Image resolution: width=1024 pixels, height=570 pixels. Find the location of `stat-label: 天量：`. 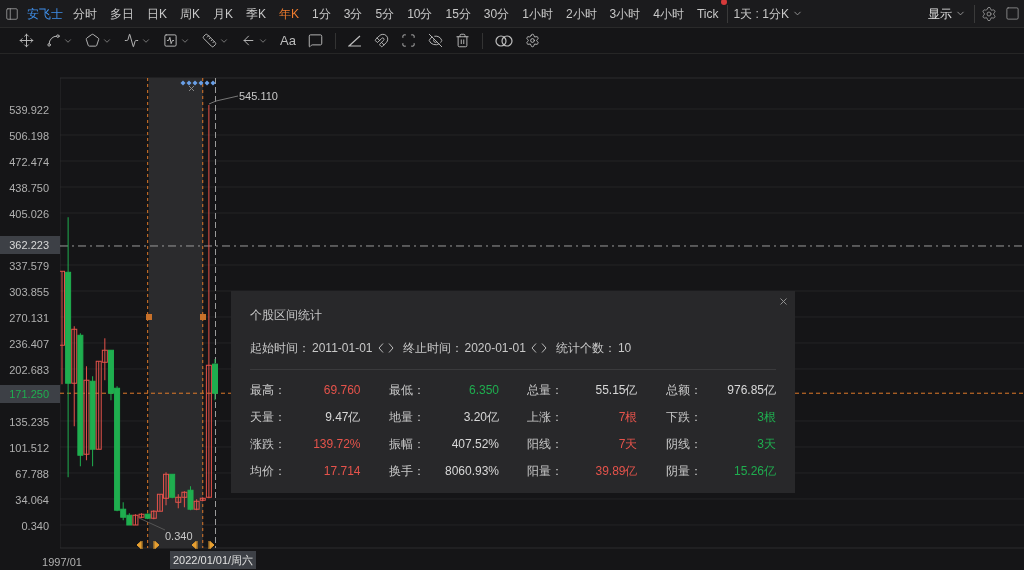

stat-label: 天量： is located at coordinates (268, 417).